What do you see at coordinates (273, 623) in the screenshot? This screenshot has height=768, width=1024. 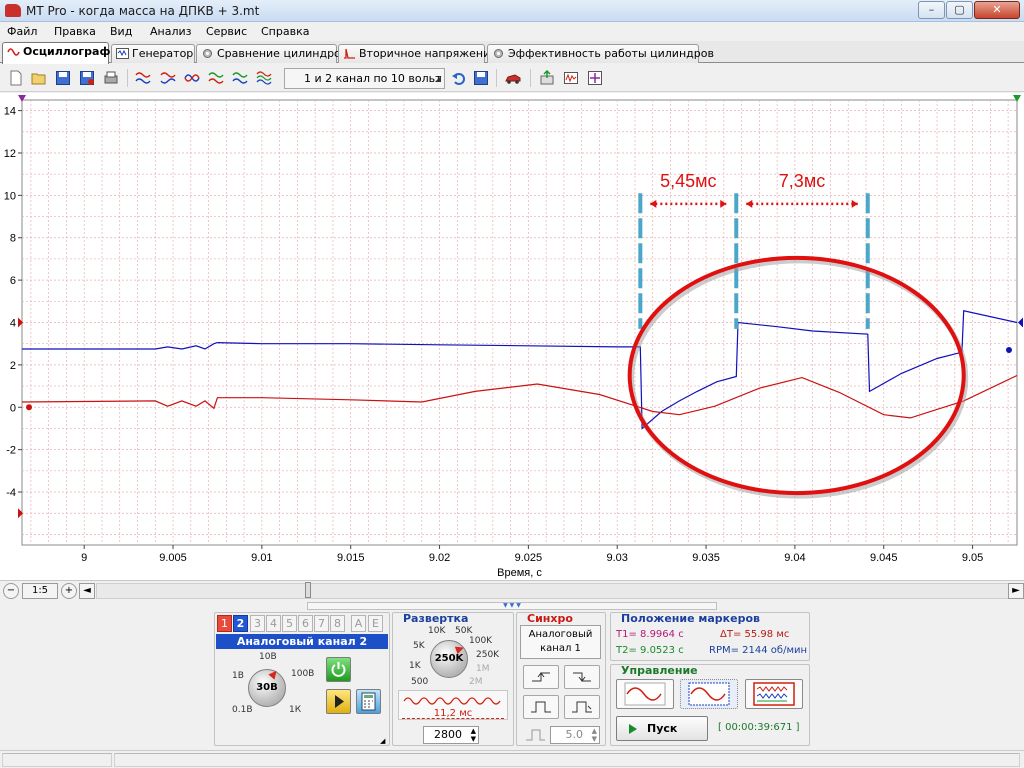 I see `channel-tab-4: 4` at bounding box center [273, 623].